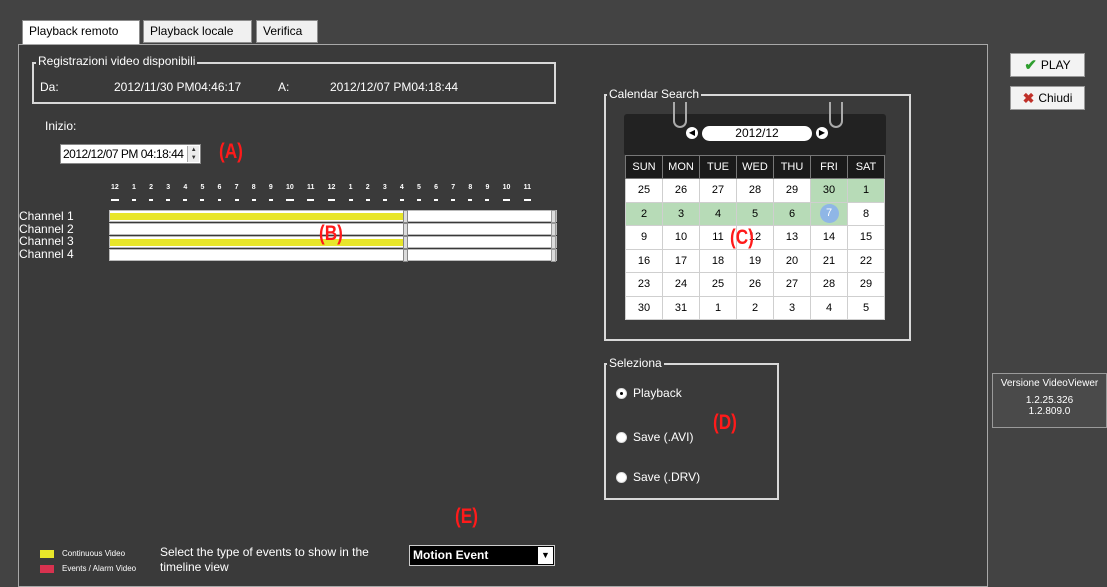  What do you see at coordinates (134, 192) in the screenshot?
I see `timeline-hour-tick: 1` at bounding box center [134, 192].